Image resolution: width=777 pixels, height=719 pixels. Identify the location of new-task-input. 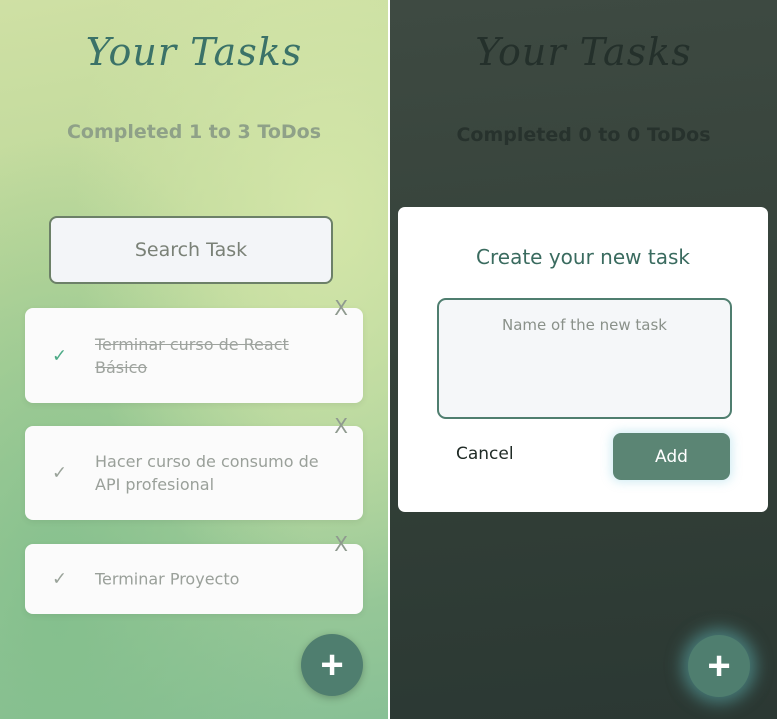
(584, 358).